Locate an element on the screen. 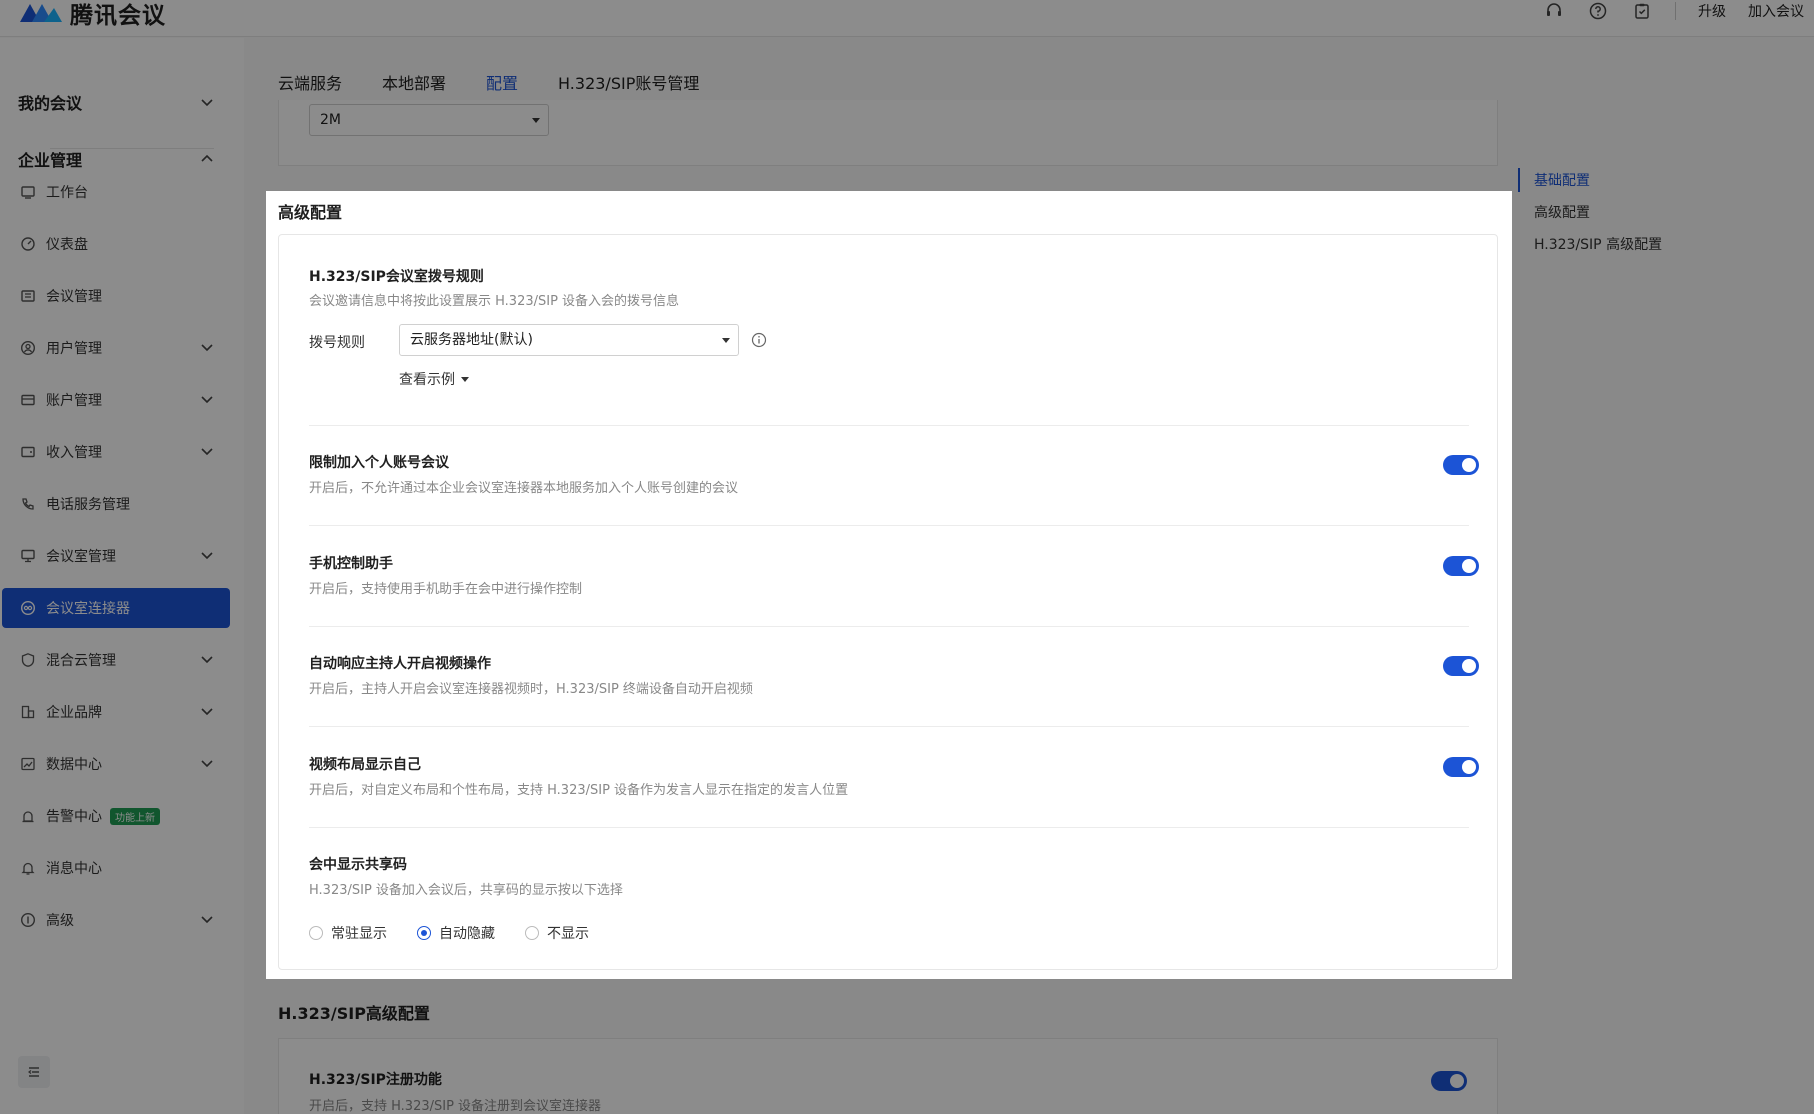 This screenshot has width=1814, height=1114. radio-label: 不显示 is located at coordinates (568, 934).